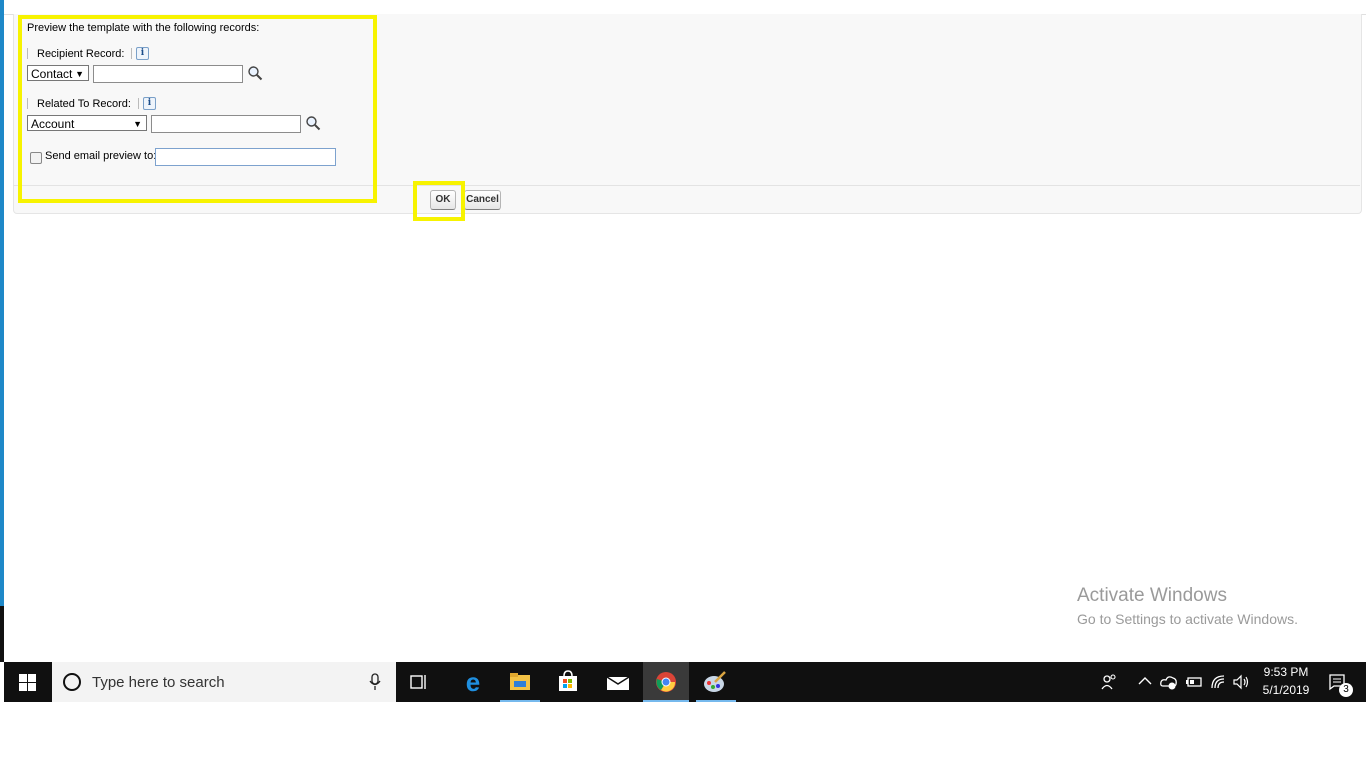  I want to click on taskbar-search-placeholder: Type here to search, so click(158, 682).